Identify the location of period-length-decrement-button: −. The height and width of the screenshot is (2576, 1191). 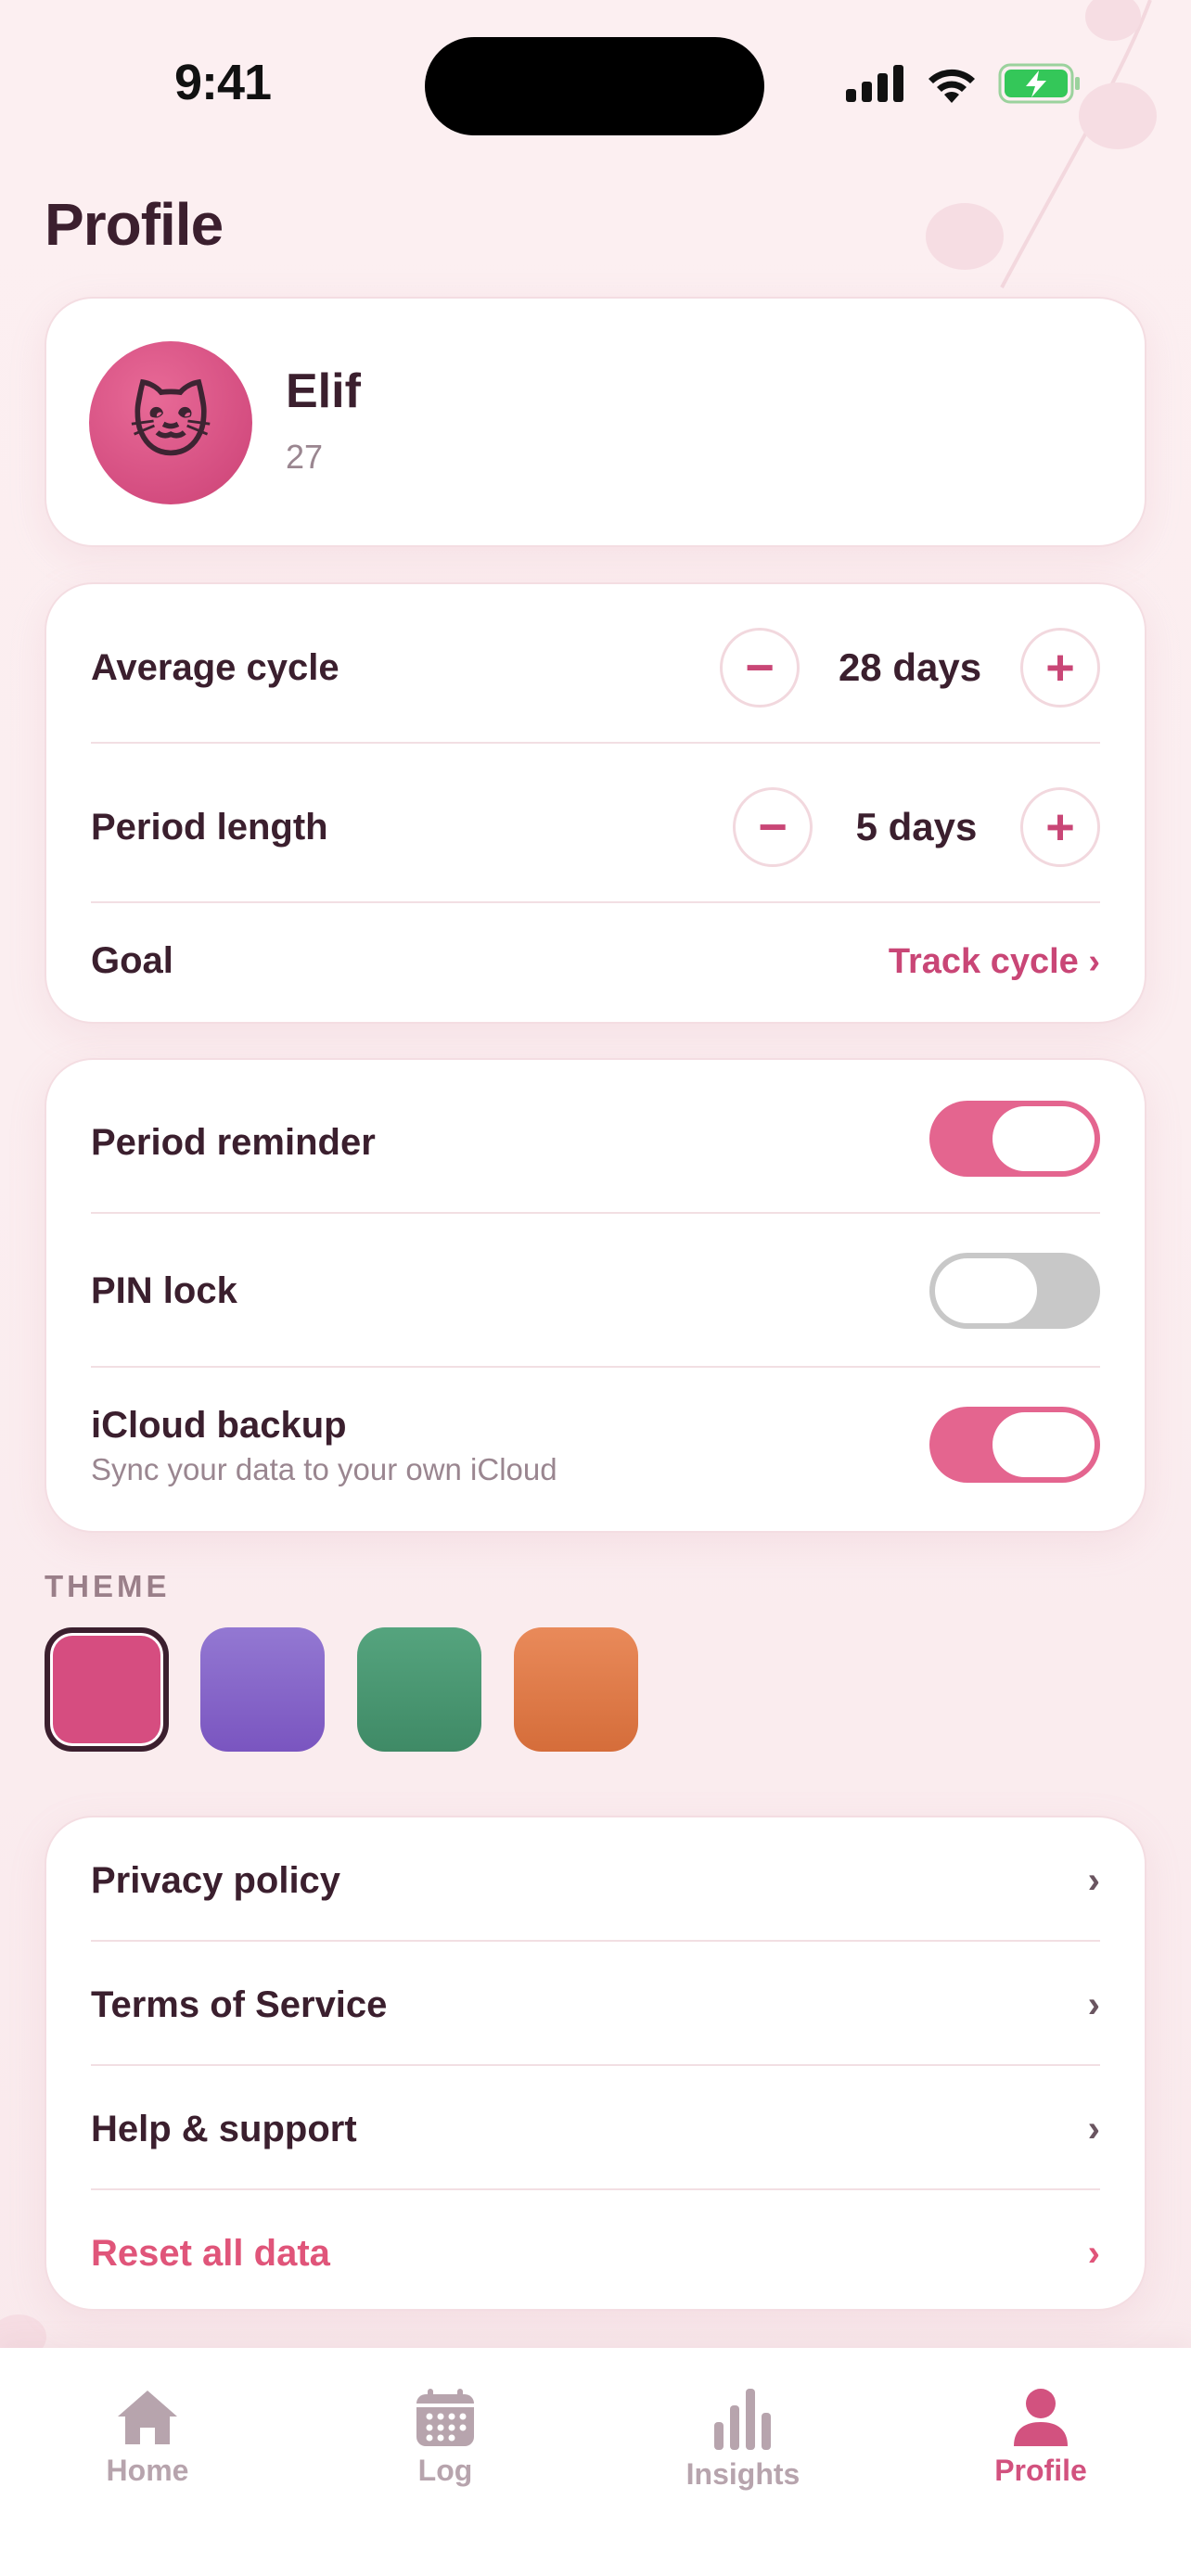
(773, 827).